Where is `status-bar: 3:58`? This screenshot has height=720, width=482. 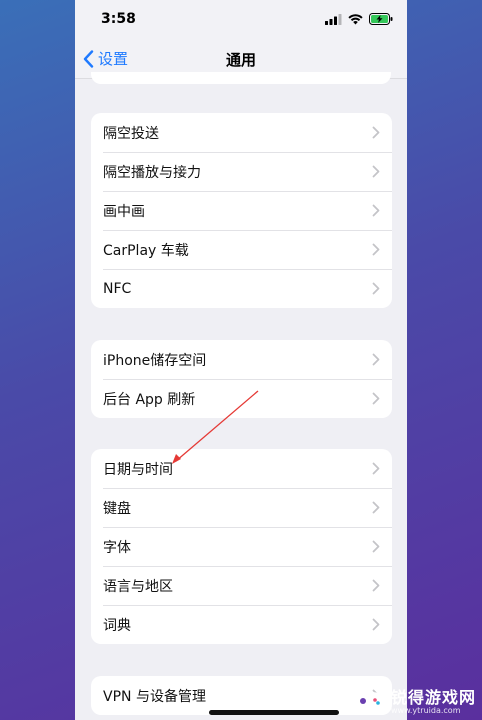
status-bar: 3:58 is located at coordinates (241, 20).